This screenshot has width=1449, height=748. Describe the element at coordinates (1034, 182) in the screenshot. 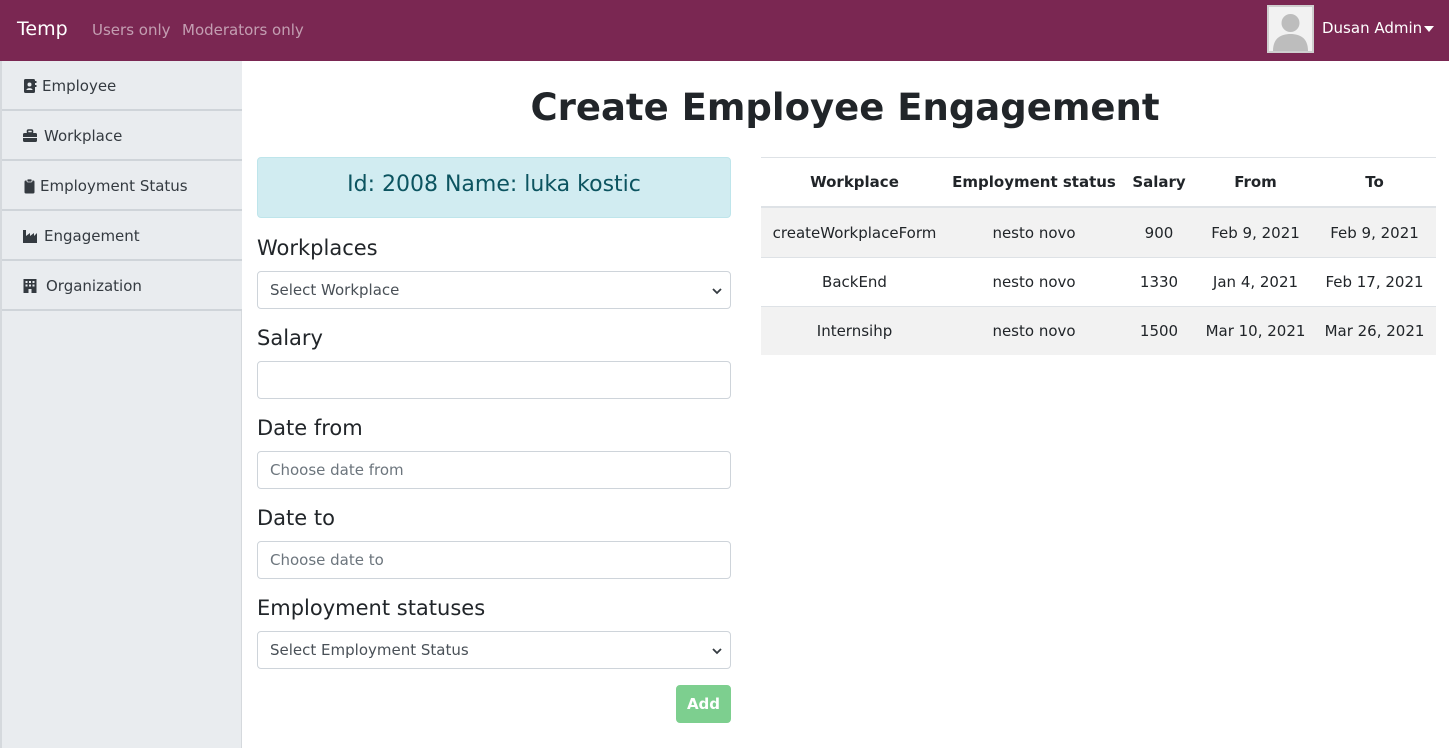

I see `column-header-employment-status: Employment status` at that location.